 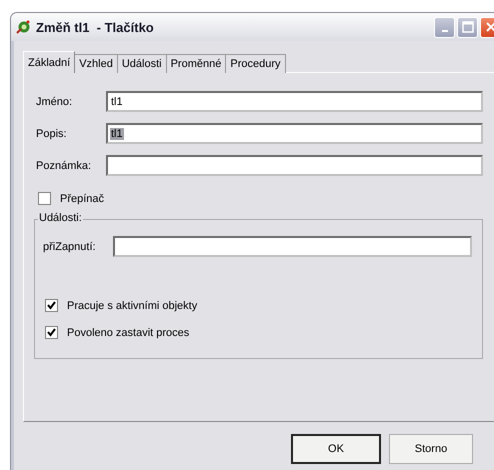 What do you see at coordinates (132, 306) in the screenshot?
I see `checkbox-label: Pracuje s aktivními objekty` at bounding box center [132, 306].